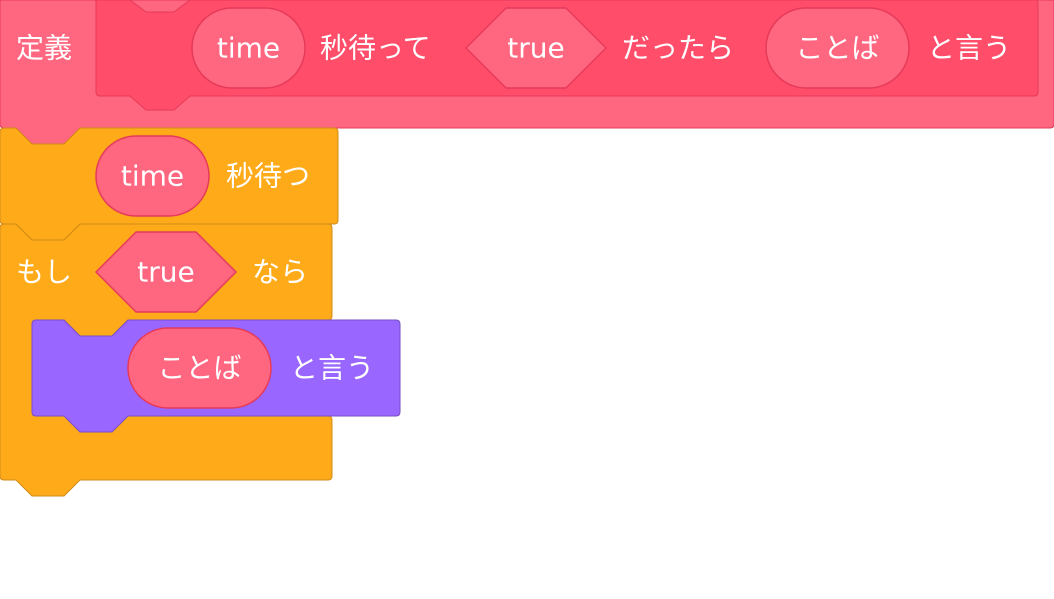 This screenshot has width=1054, height=599. What do you see at coordinates (268, 176) in the screenshot?
I see `wait-label: 秒待つ` at bounding box center [268, 176].